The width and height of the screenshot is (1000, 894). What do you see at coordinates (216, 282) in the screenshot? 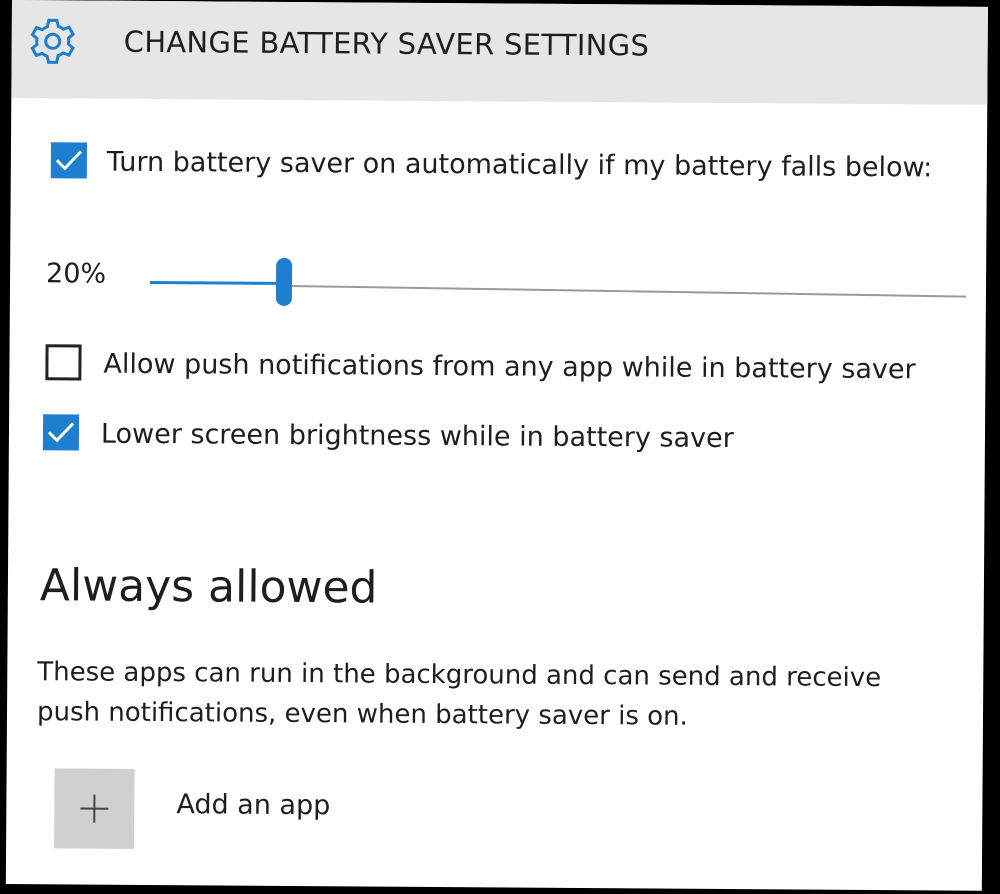
I see `slider-track-filled` at bounding box center [216, 282].